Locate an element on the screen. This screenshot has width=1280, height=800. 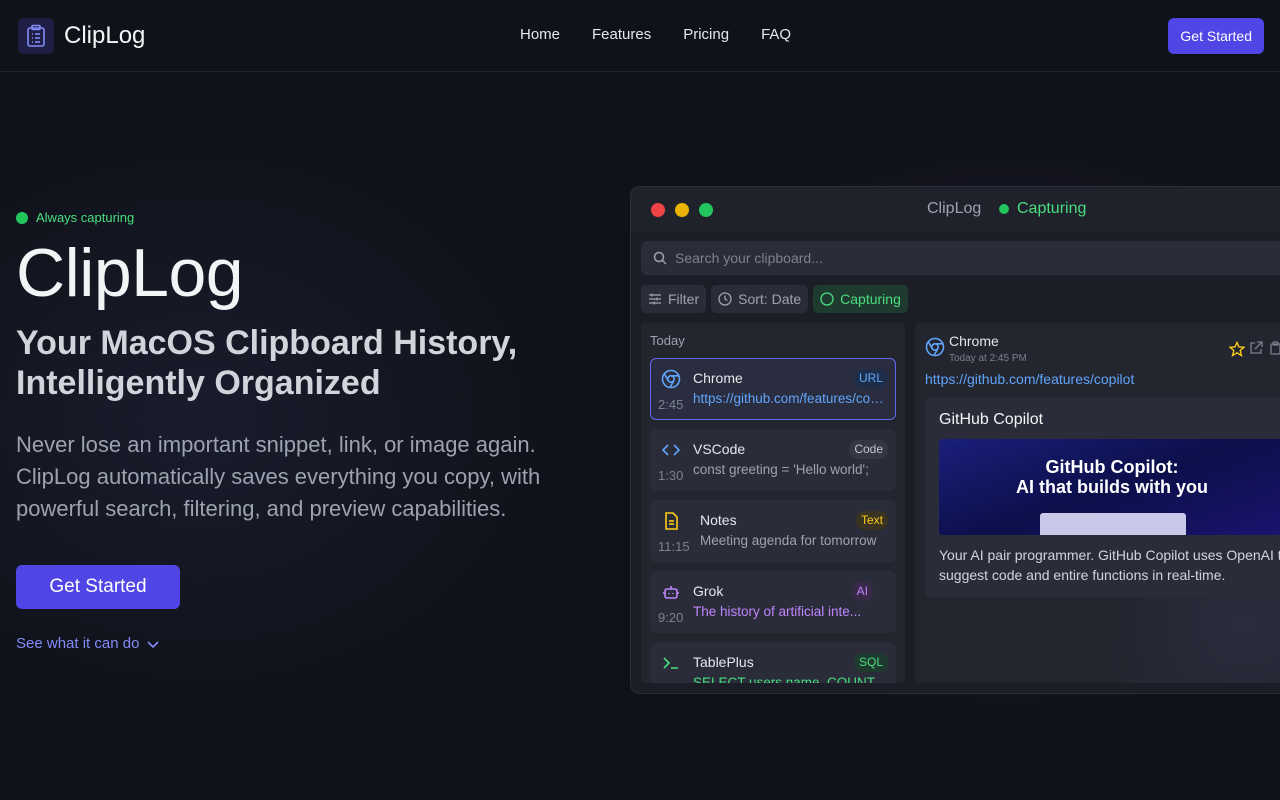
card-image-mockup is located at coordinates (1113, 524).